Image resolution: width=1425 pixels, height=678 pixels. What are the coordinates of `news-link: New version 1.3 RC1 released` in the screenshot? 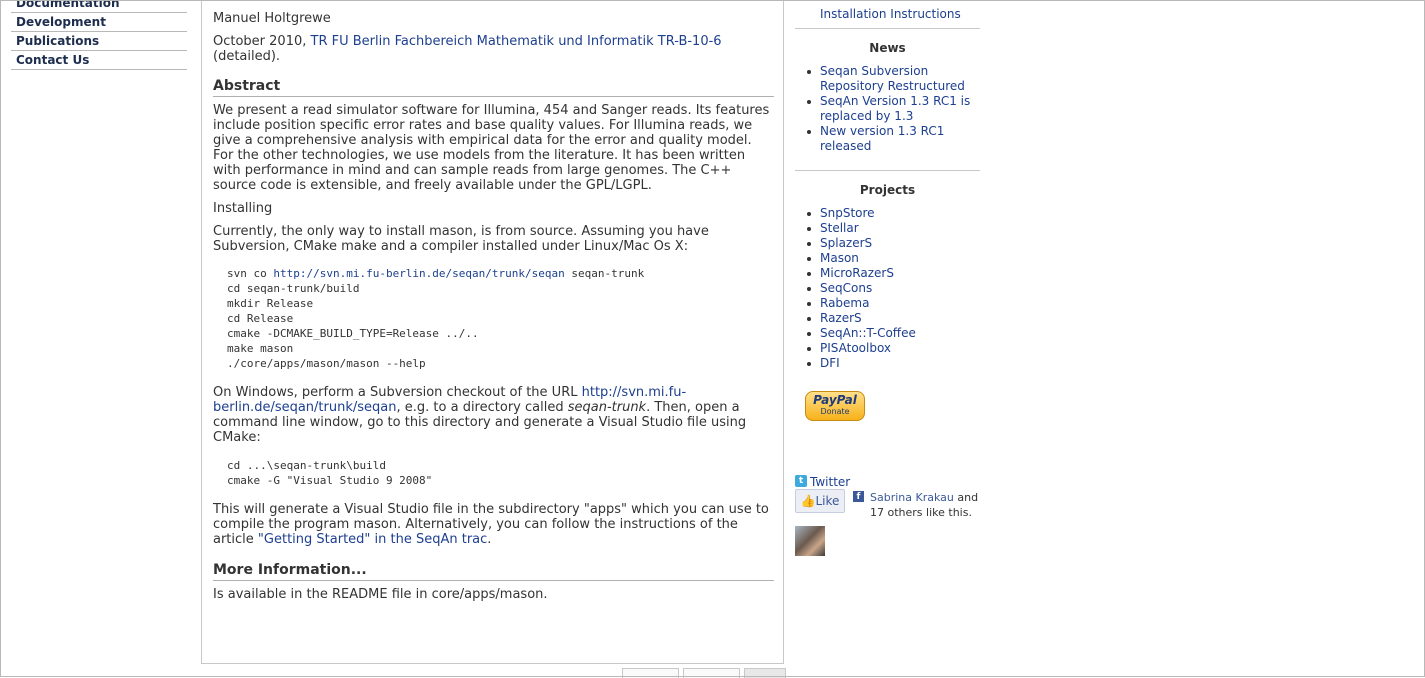 It's located at (882, 138).